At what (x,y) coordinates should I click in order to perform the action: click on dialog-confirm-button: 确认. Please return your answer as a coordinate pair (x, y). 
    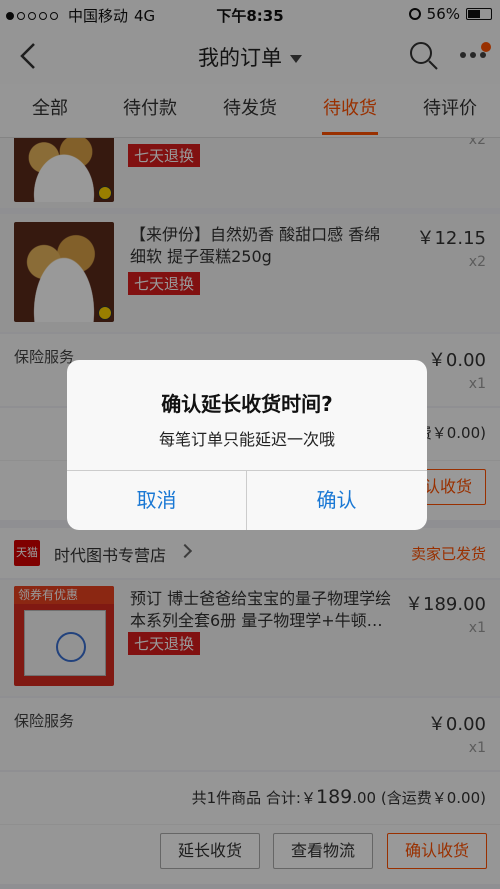
    Looking at the image, I should click on (336, 500).